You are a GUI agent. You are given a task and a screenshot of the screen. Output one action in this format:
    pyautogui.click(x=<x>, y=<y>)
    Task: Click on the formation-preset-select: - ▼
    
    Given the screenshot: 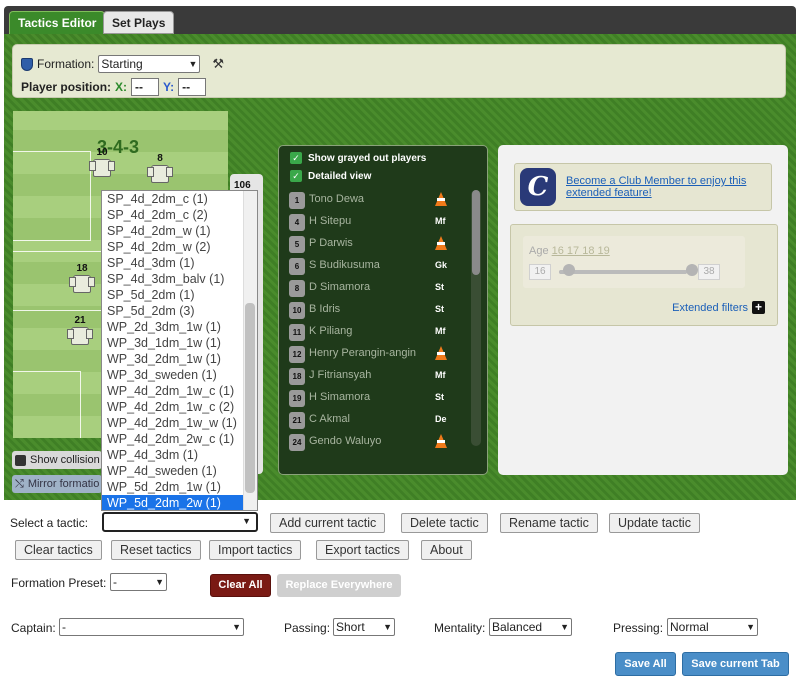 What is the action you would take?
    pyautogui.click(x=138, y=582)
    